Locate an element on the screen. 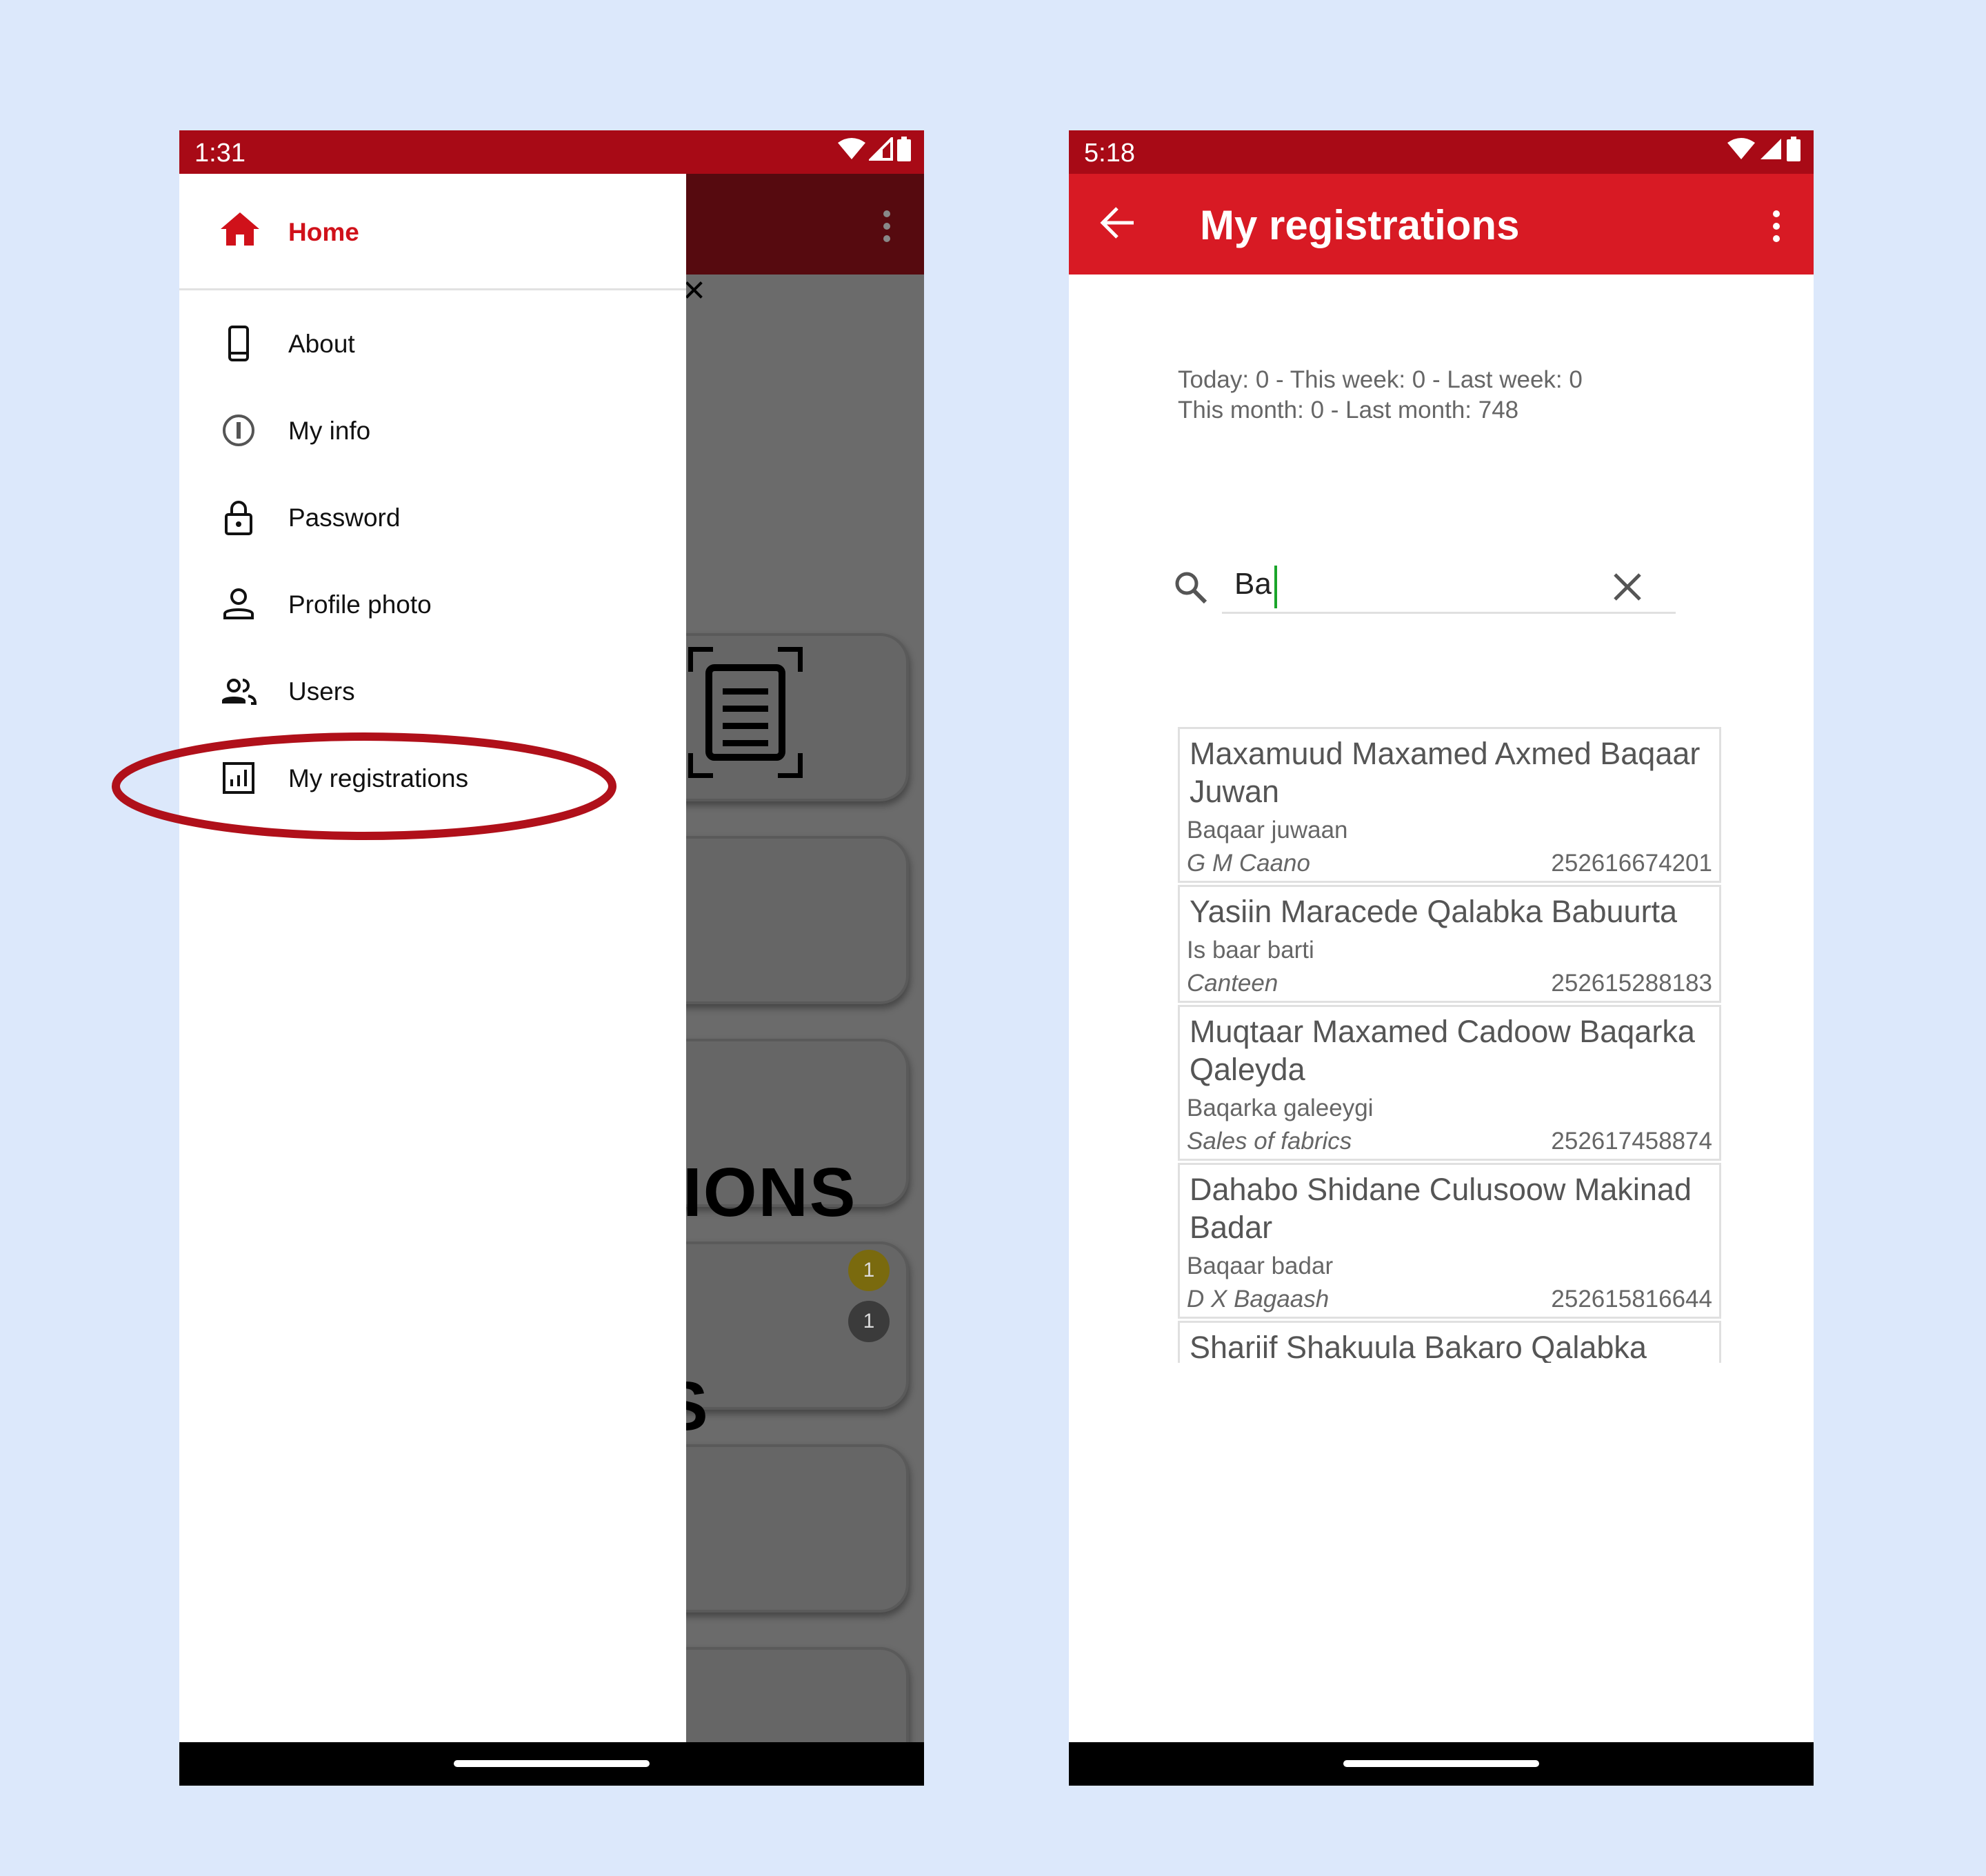 This screenshot has height=1876, width=1986. stats-line: Today: 0 - This week: 0 - Last week: 0 is located at coordinates (1380, 379).